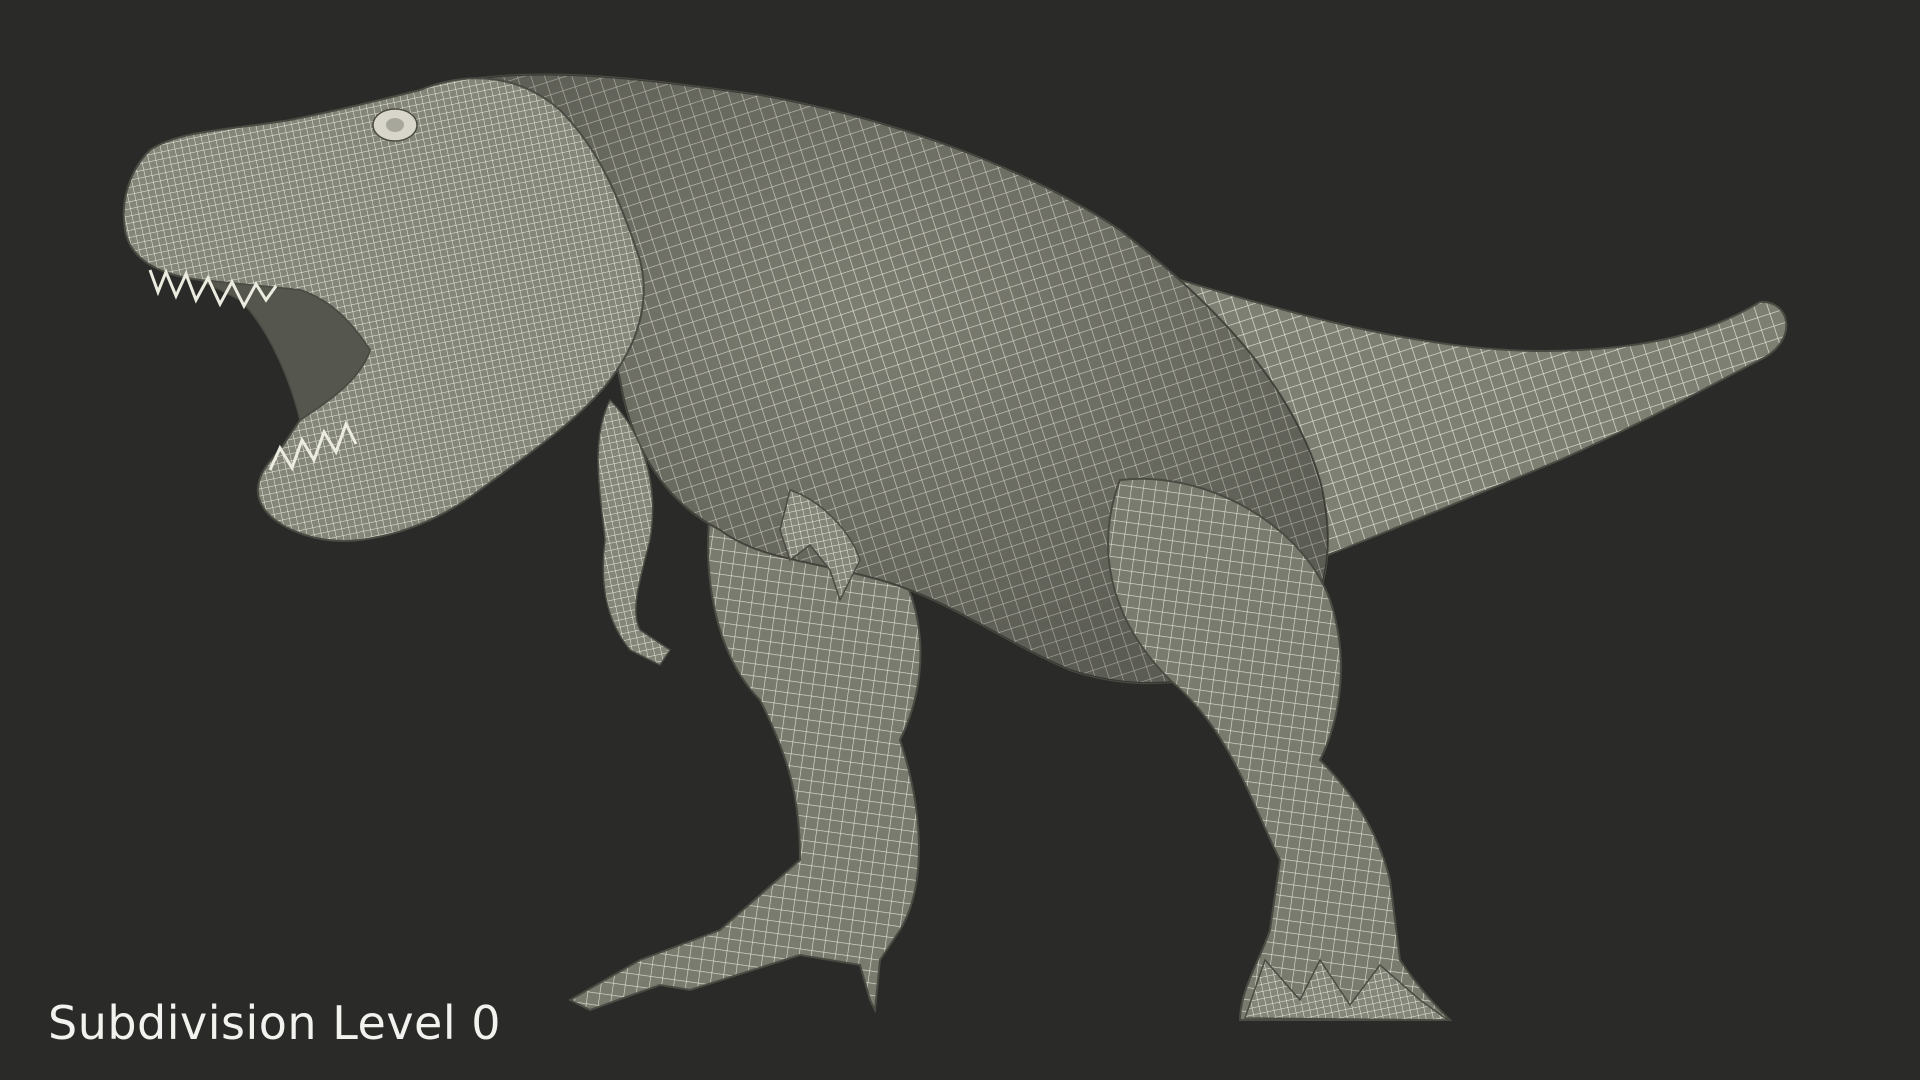  What do you see at coordinates (1280, 749) in the screenshot?
I see `near-leg` at bounding box center [1280, 749].